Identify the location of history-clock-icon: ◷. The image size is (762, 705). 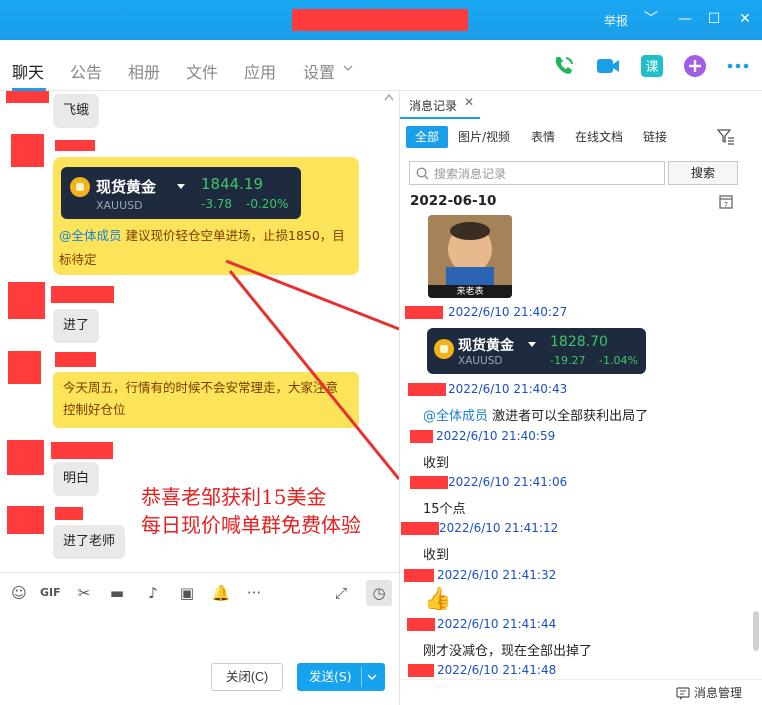
(379, 593).